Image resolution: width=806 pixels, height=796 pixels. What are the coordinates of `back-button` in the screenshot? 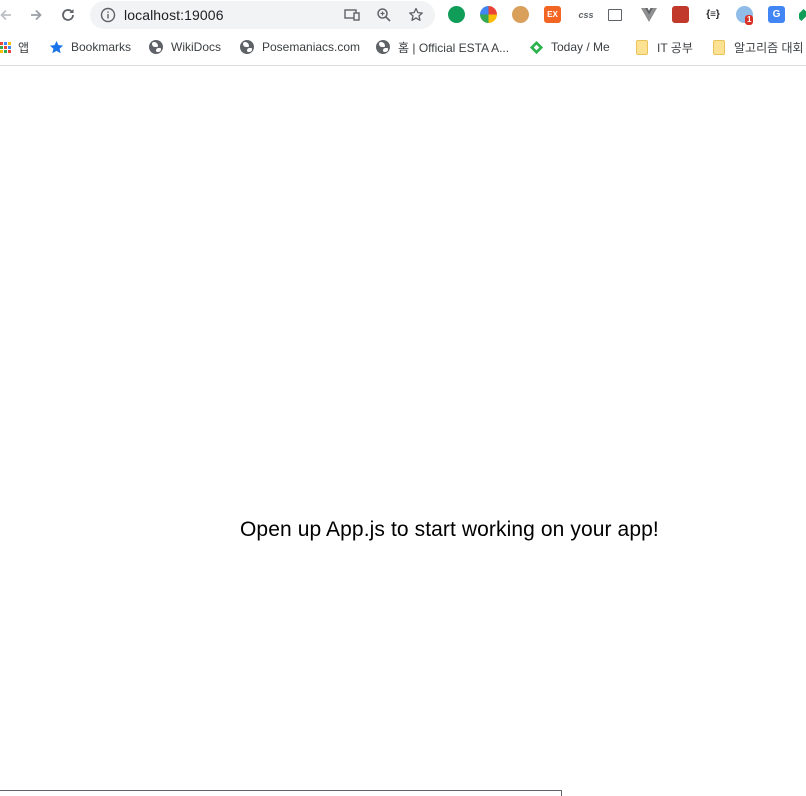 It's located at (9, 15).